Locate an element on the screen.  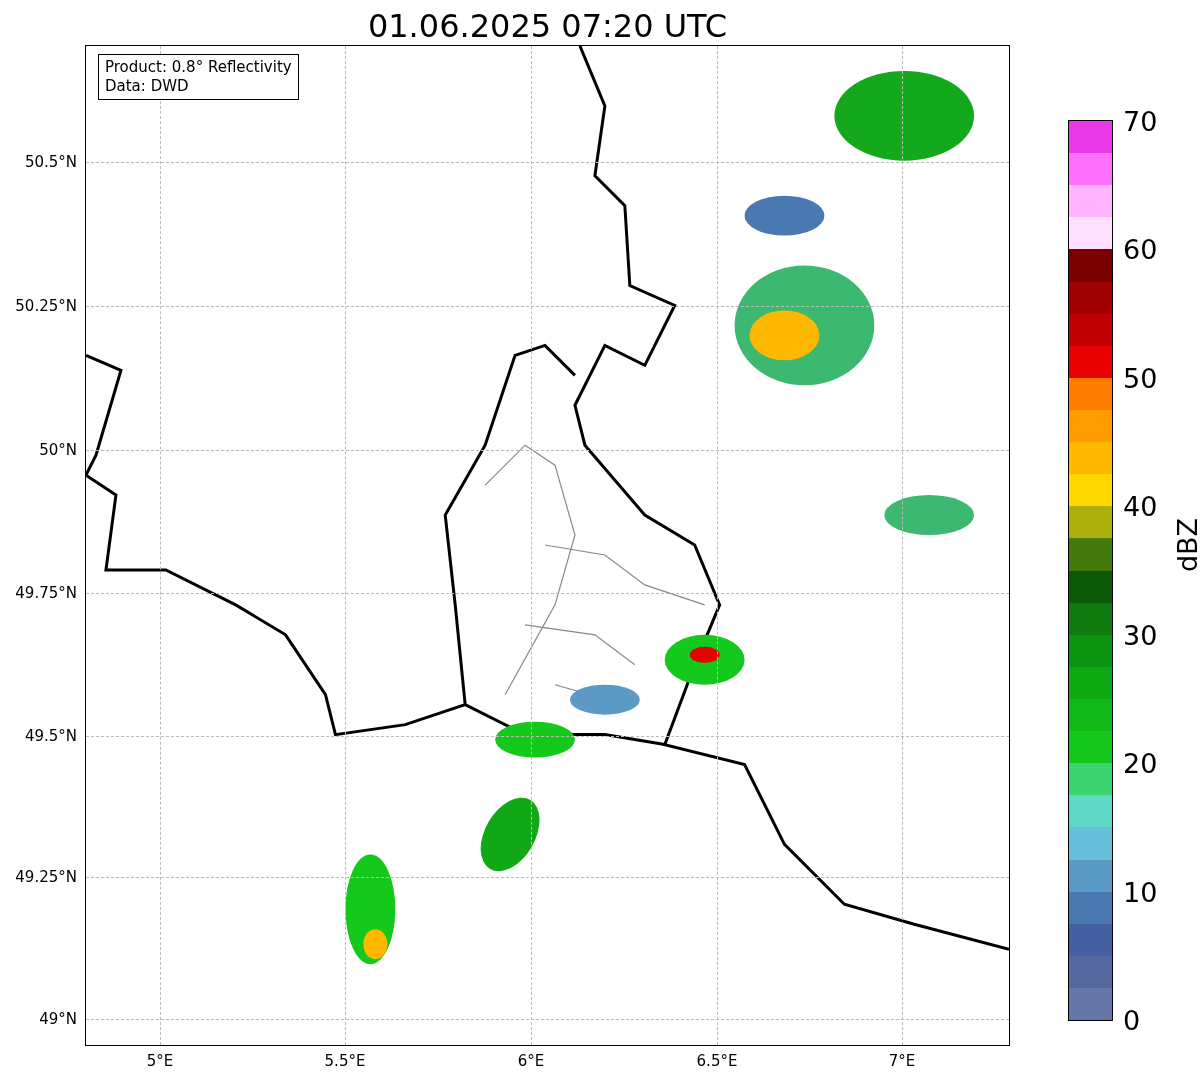
axis-tick-label: 6°E is located at coordinates (531, 1061).